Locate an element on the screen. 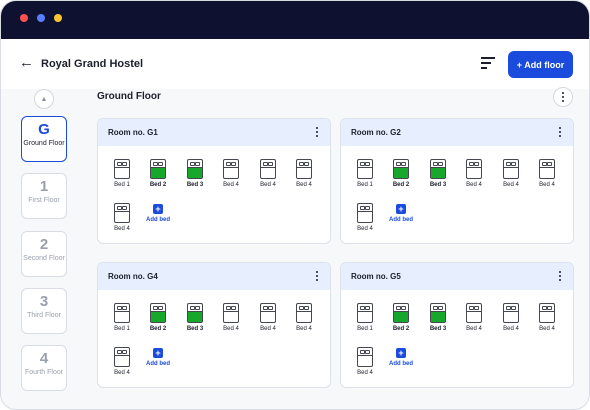  floor-more-button is located at coordinates (563, 97).